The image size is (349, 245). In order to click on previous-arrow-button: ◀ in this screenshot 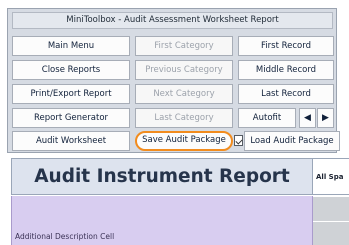, I will do `click(307, 118)`.